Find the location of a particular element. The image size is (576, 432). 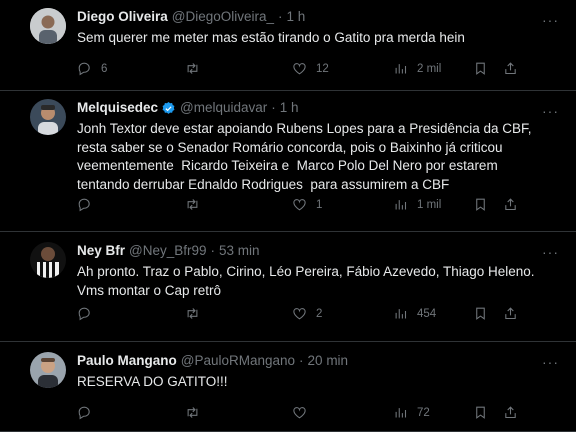

author-handle: @melquidavar is located at coordinates (223, 108).